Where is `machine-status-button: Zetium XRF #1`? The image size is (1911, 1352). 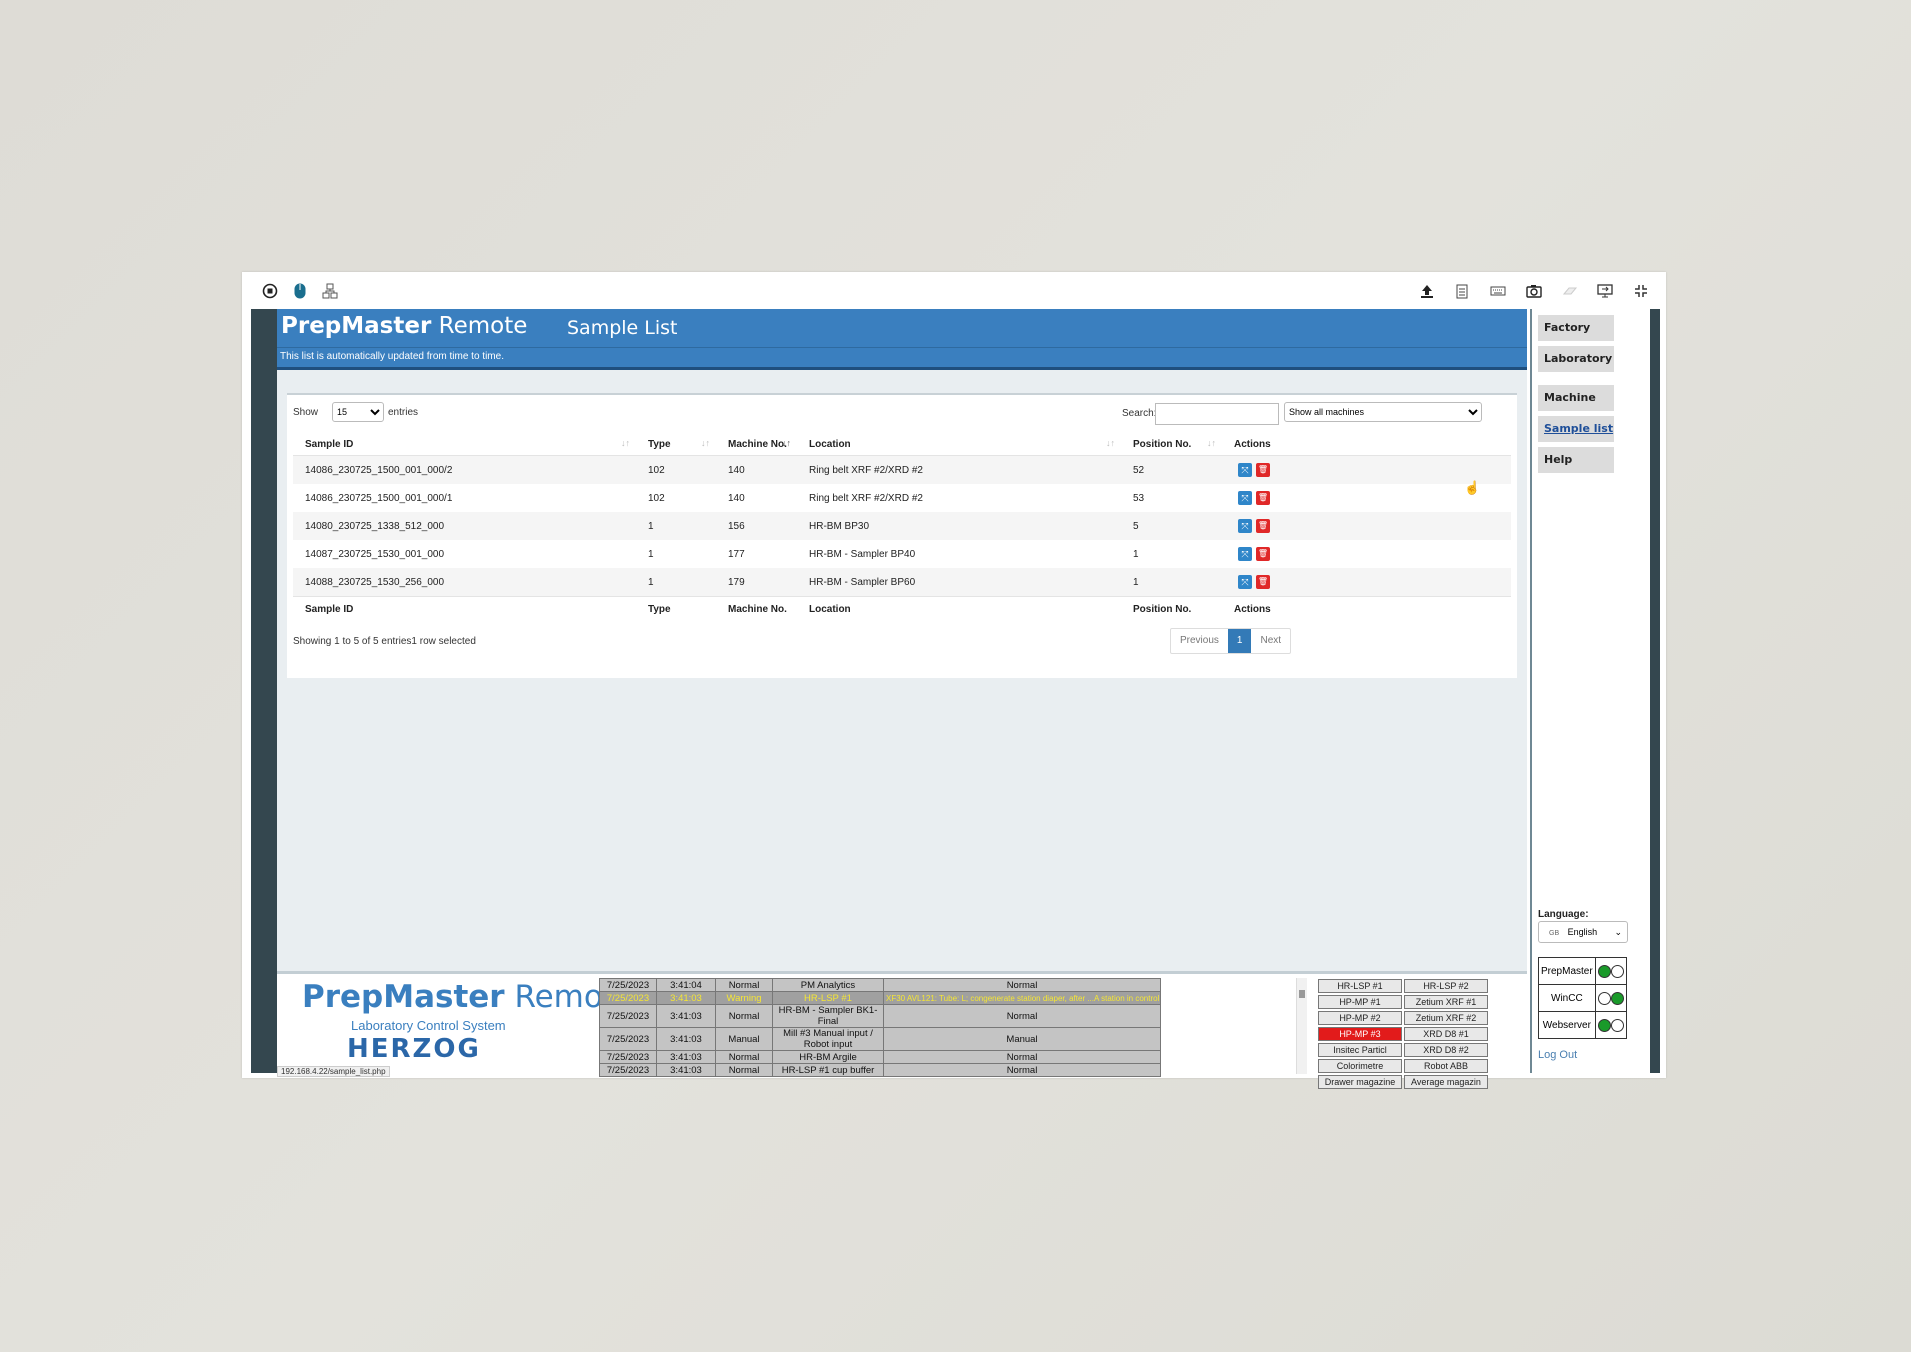
machine-status-button: Zetium XRF #1 is located at coordinates (1446, 1002).